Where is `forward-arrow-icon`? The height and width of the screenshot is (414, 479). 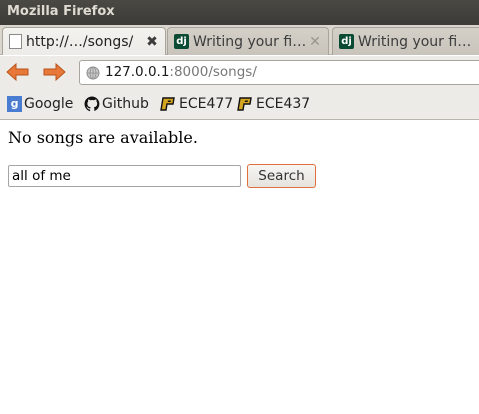 forward-arrow-icon is located at coordinates (54, 72).